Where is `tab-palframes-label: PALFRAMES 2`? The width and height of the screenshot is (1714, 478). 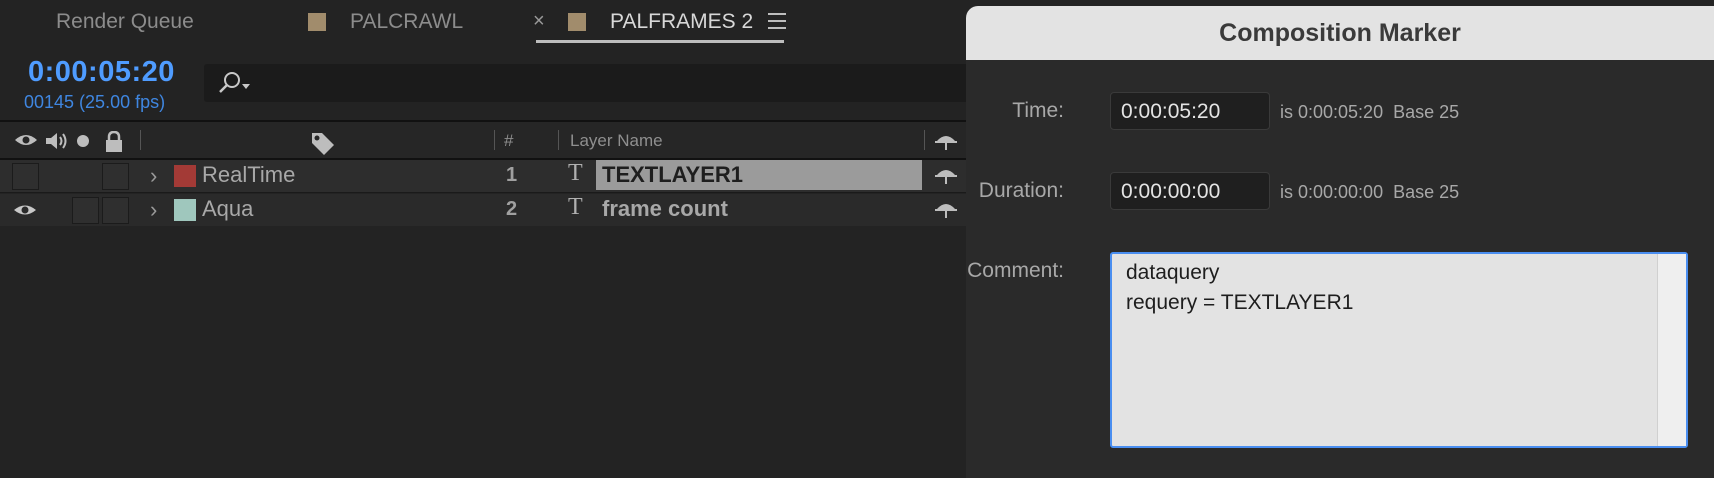
tab-palframes-label: PALFRAMES 2 is located at coordinates (682, 21).